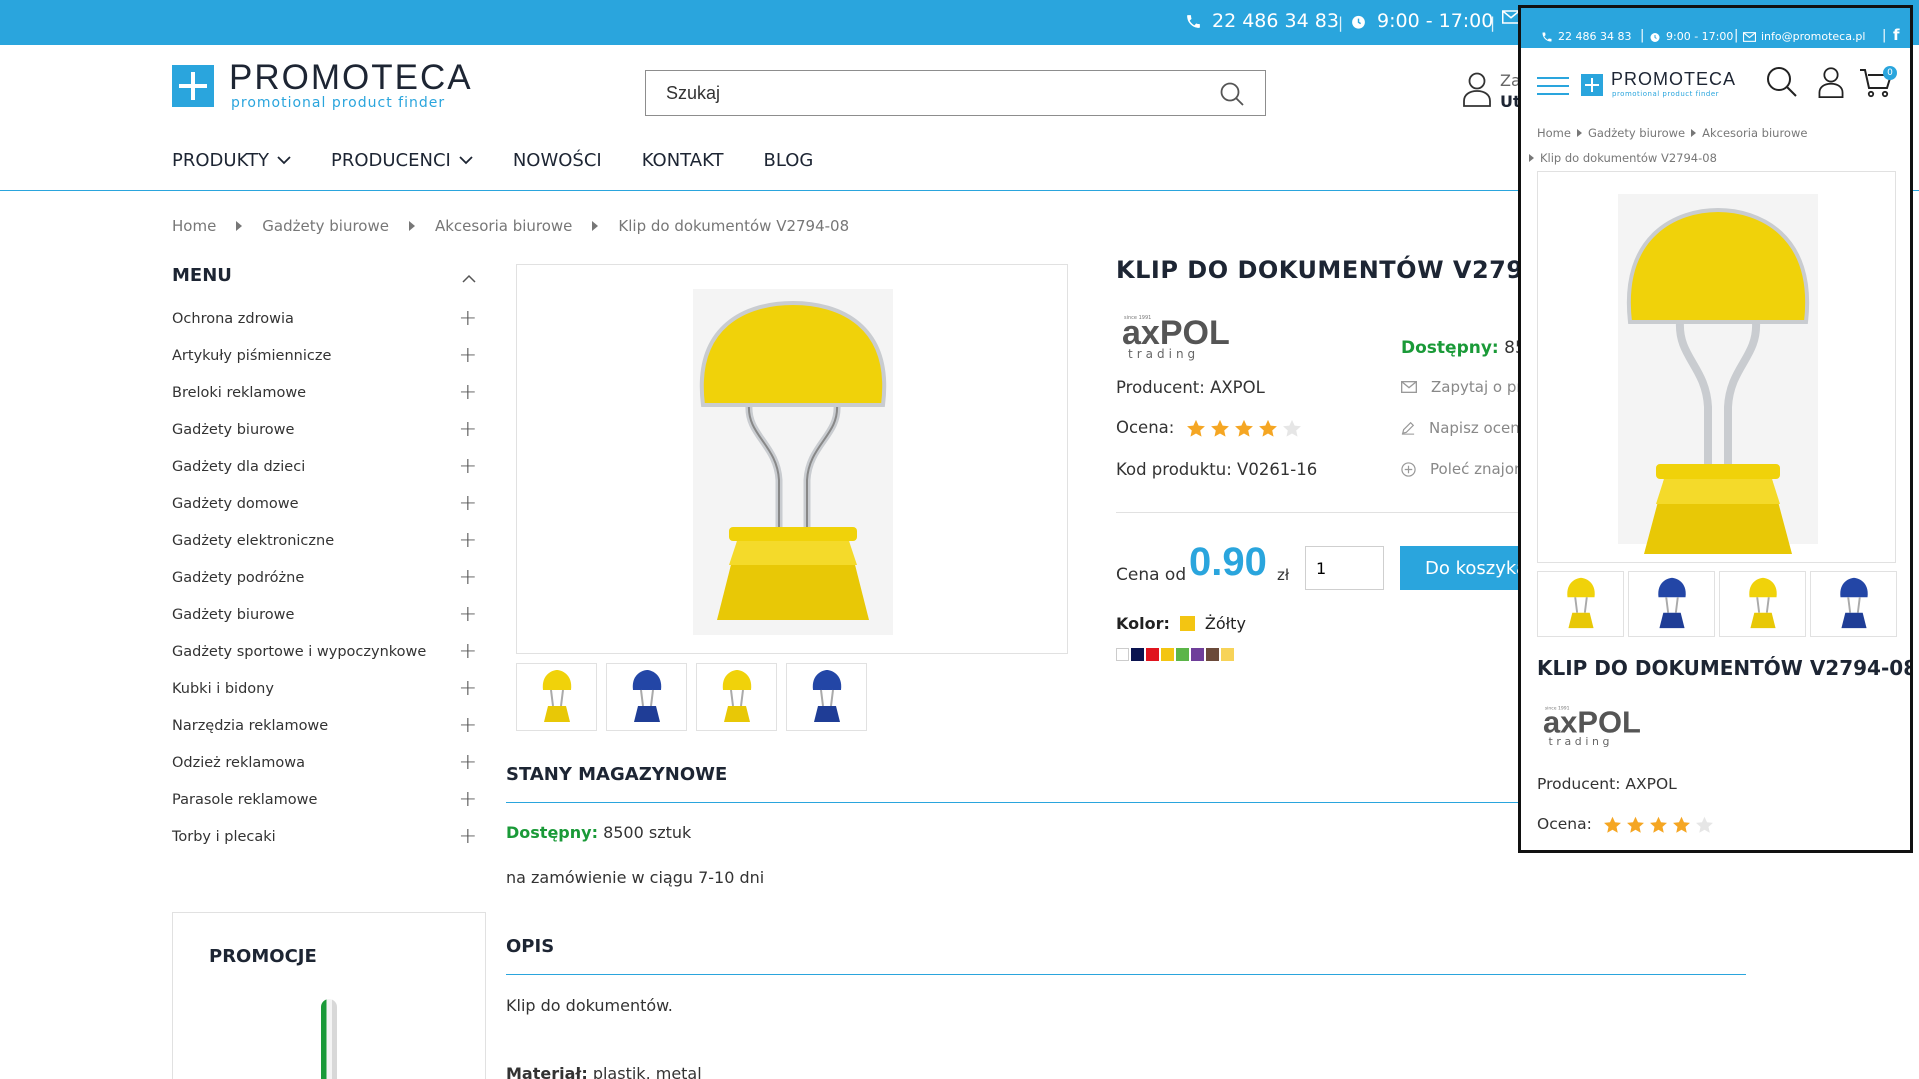 Image resolution: width=1919 pixels, height=1079 pixels. Describe the element at coordinates (1564, 824) in the screenshot. I see `rating-label: Ocena:` at that location.